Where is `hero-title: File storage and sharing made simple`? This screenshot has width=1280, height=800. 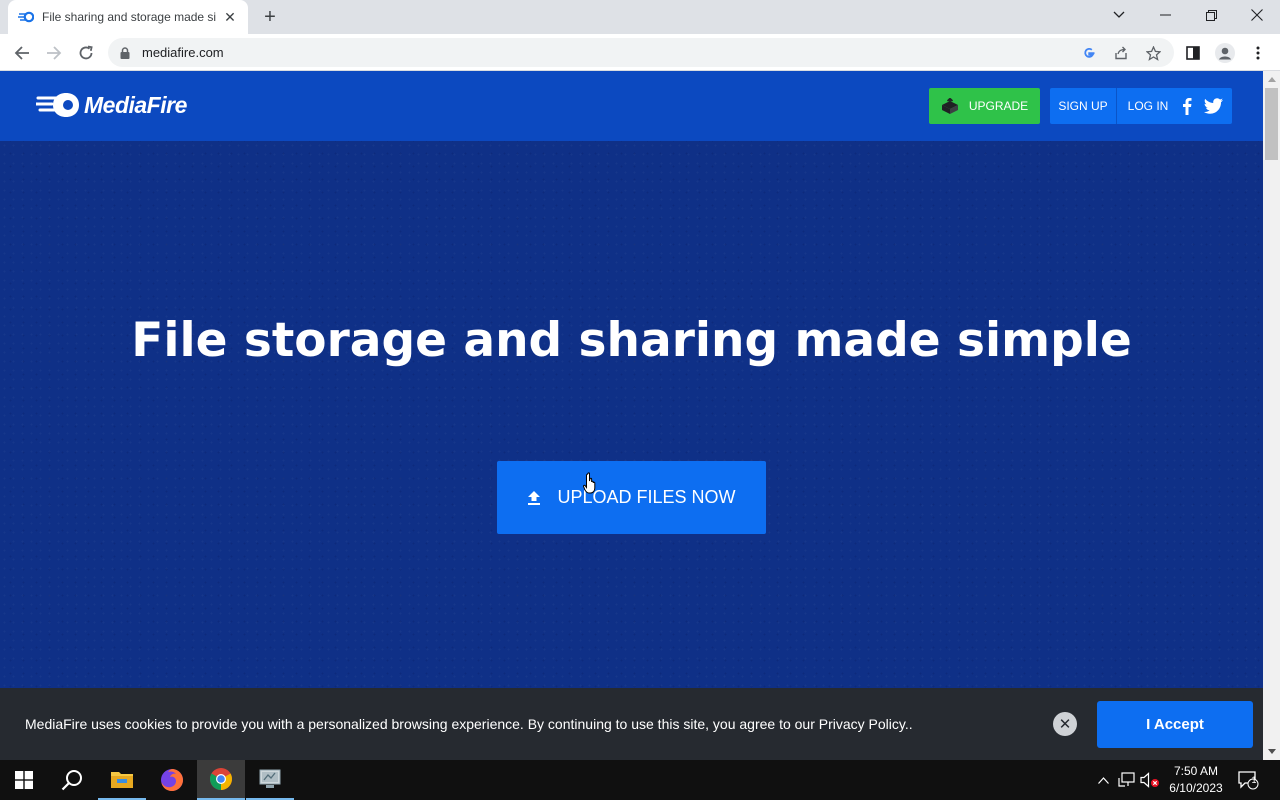
hero-title: File storage and sharing made simple is located at coordinates (631, 340).